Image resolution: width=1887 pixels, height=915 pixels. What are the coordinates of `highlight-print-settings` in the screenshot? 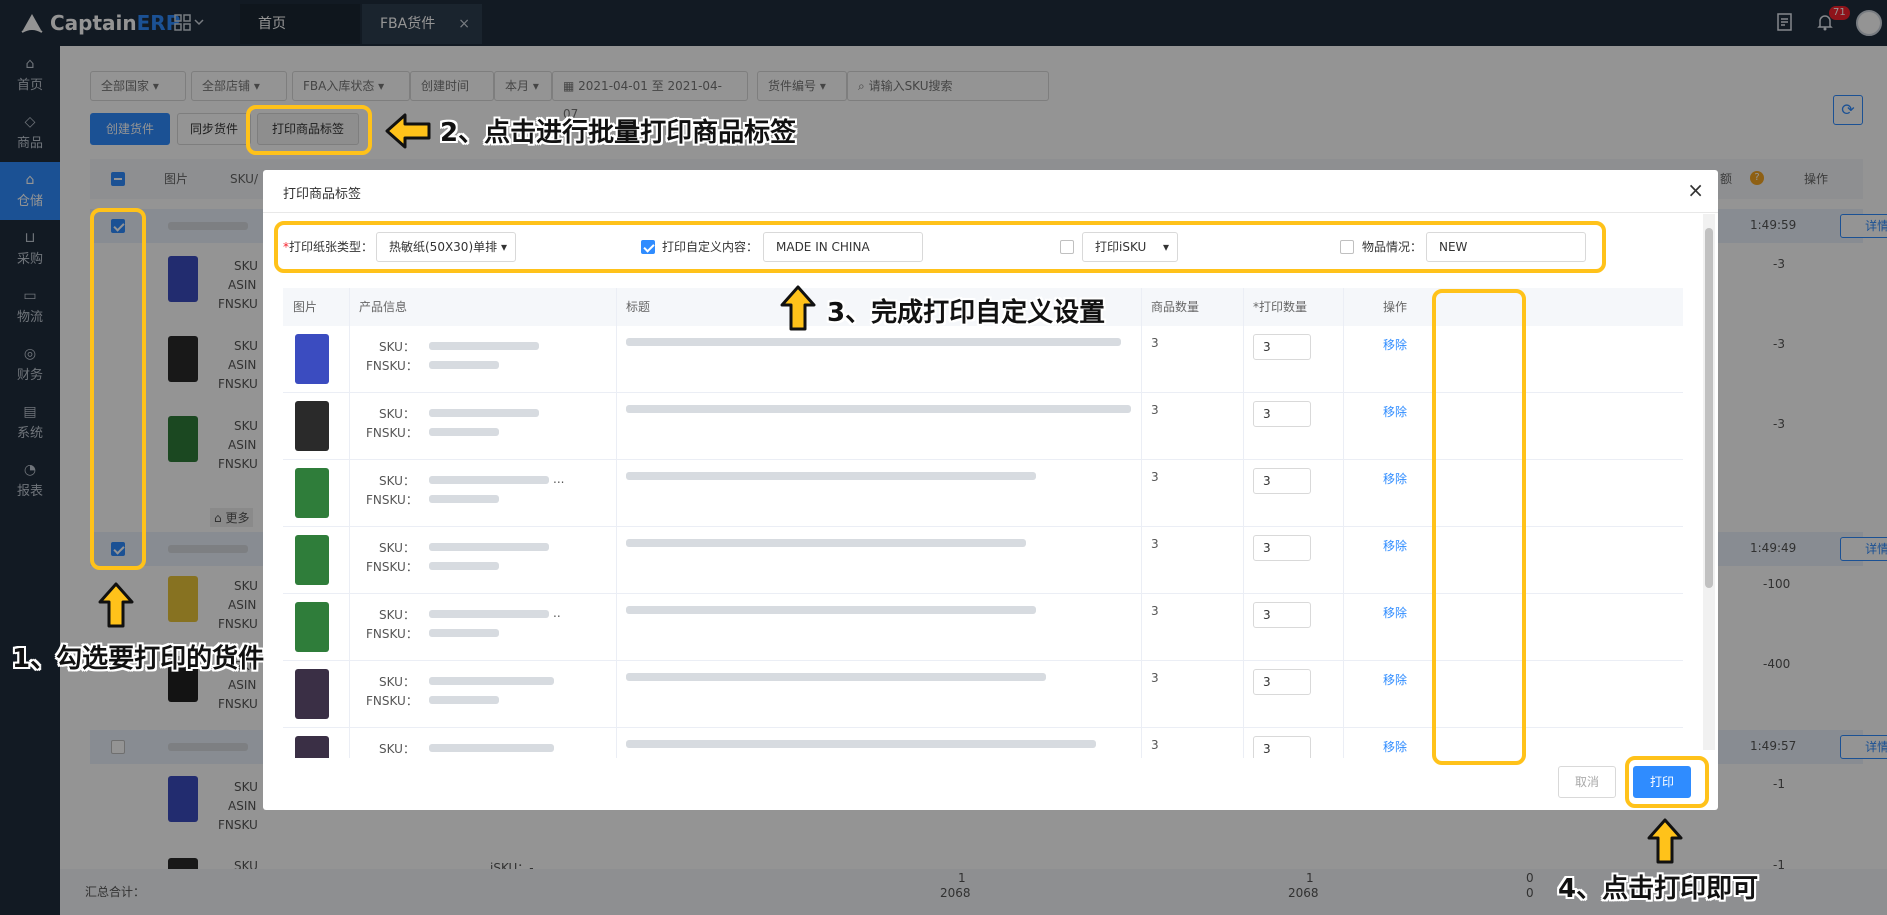 It's located at (940, 247).